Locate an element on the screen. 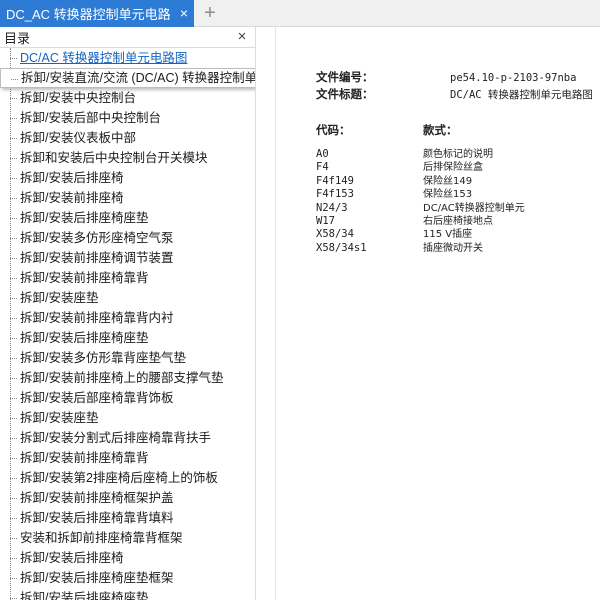  tab-title: DC_AC 转换器控制单元电路图 is located at coordinates (88, 14).